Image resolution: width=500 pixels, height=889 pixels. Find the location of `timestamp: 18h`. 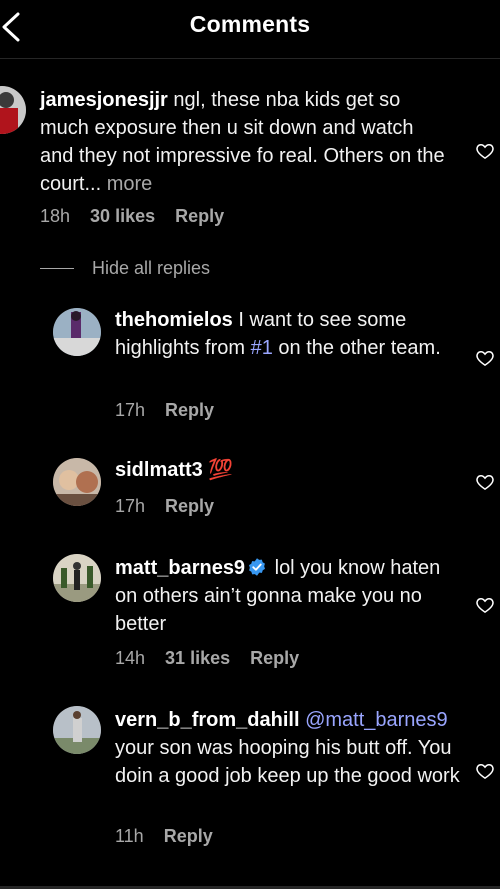

timestamp: 18h is located at coordinates (55, 216).